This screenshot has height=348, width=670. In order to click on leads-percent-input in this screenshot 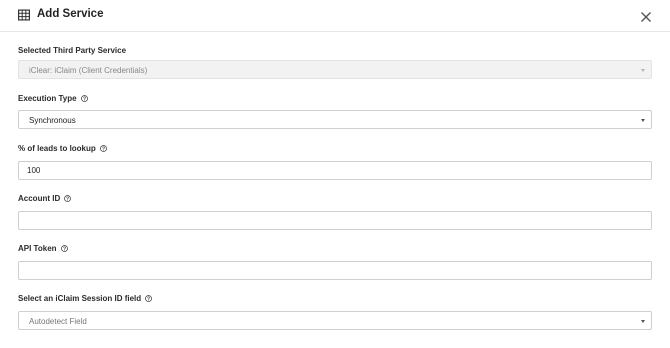, I will do `click(335, 170)`.